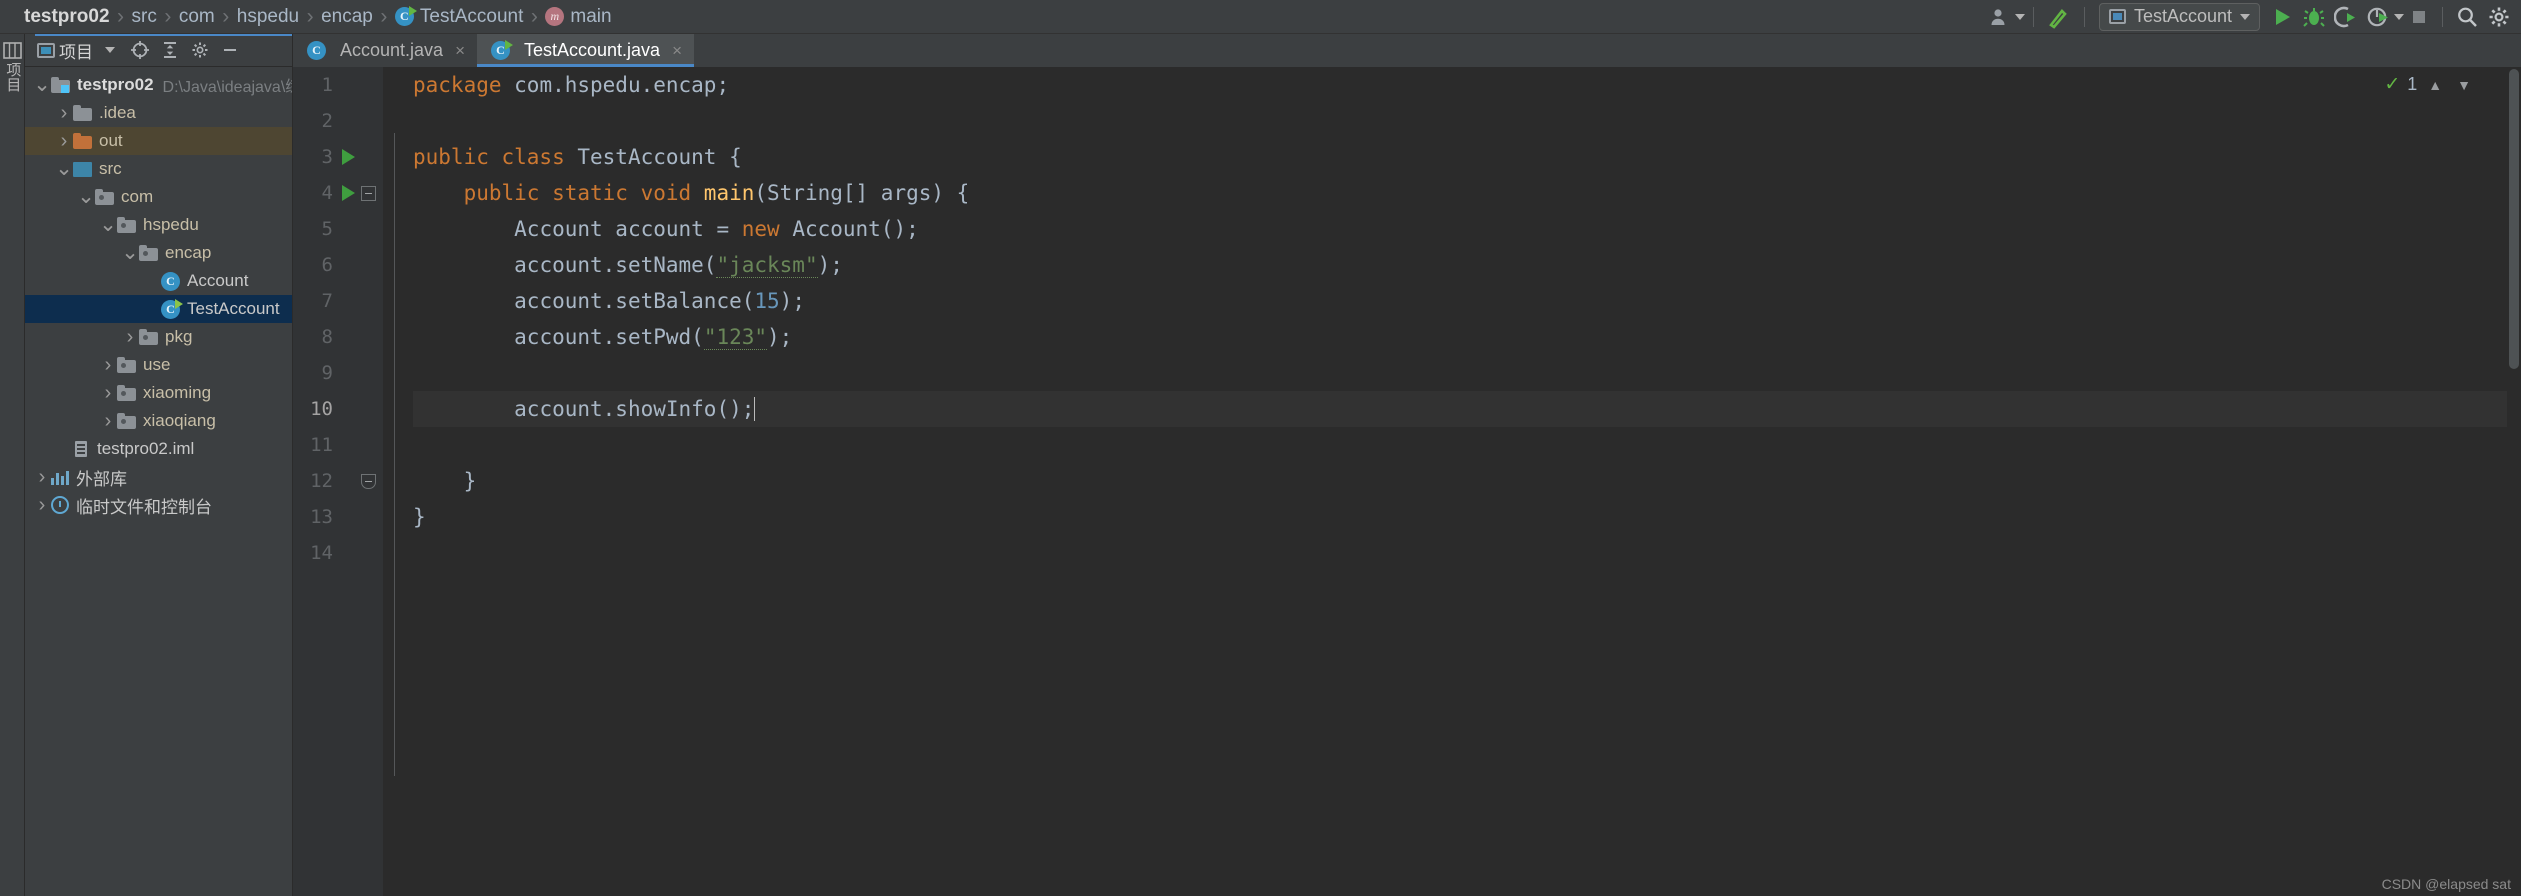 This screenshot has height=896, width=2521. Describe the element at coordinates (338, 229) in the screenshot. I see `gutter-row: 5` at that location.